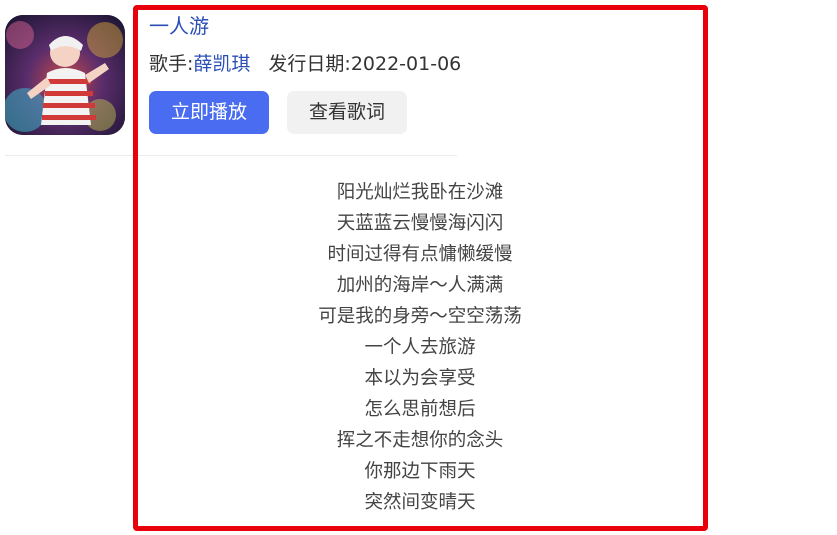 This screenshot has height=535, width=837. I want to click on album-cover, so click(65, 75).